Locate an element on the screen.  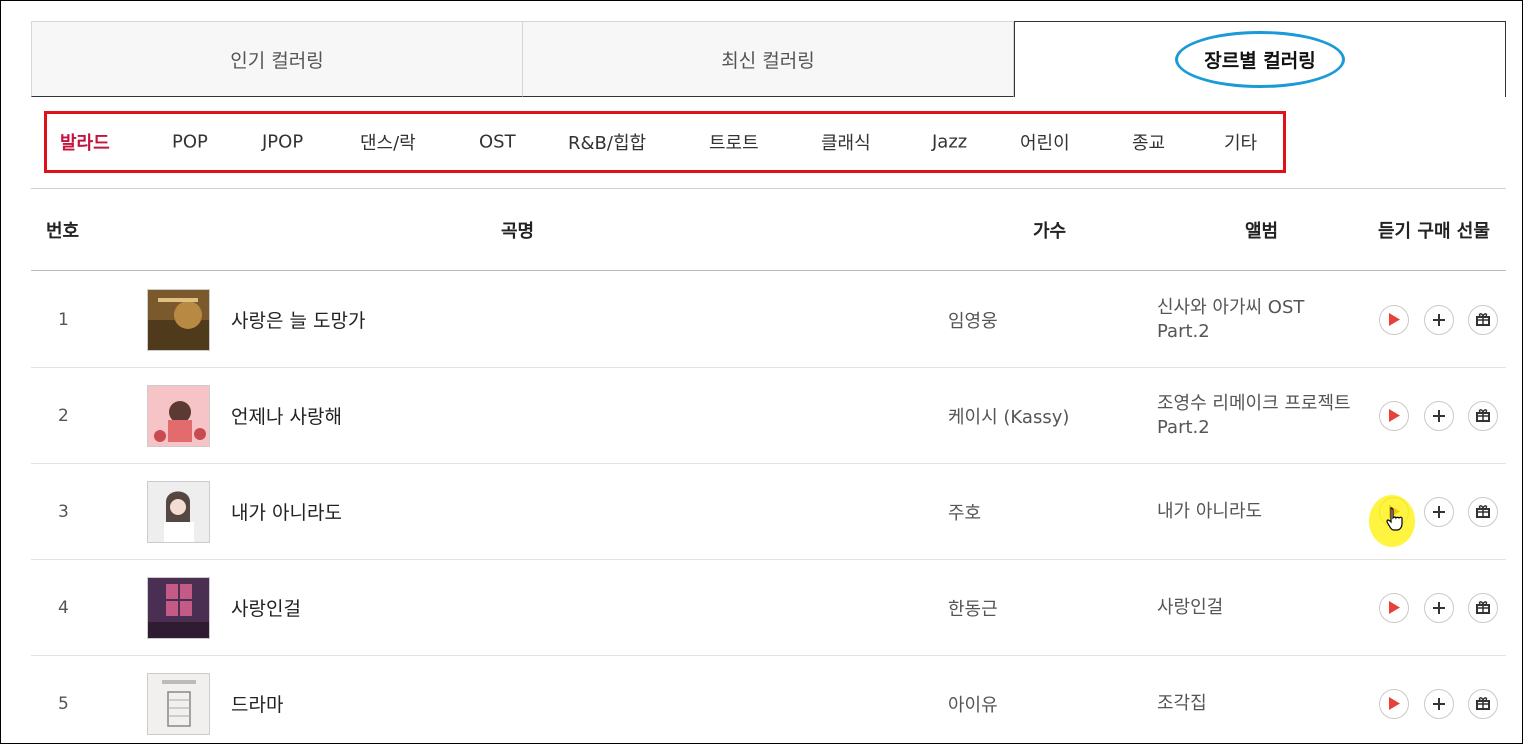
artist-name: 아이유 is located at coordinates (973, 704).